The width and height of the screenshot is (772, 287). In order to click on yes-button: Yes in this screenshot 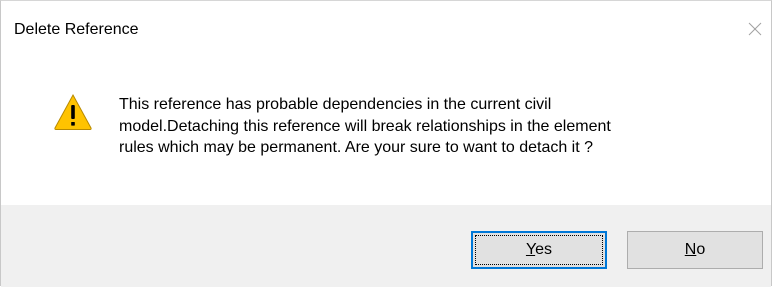, I will do `click(539, 250)`.